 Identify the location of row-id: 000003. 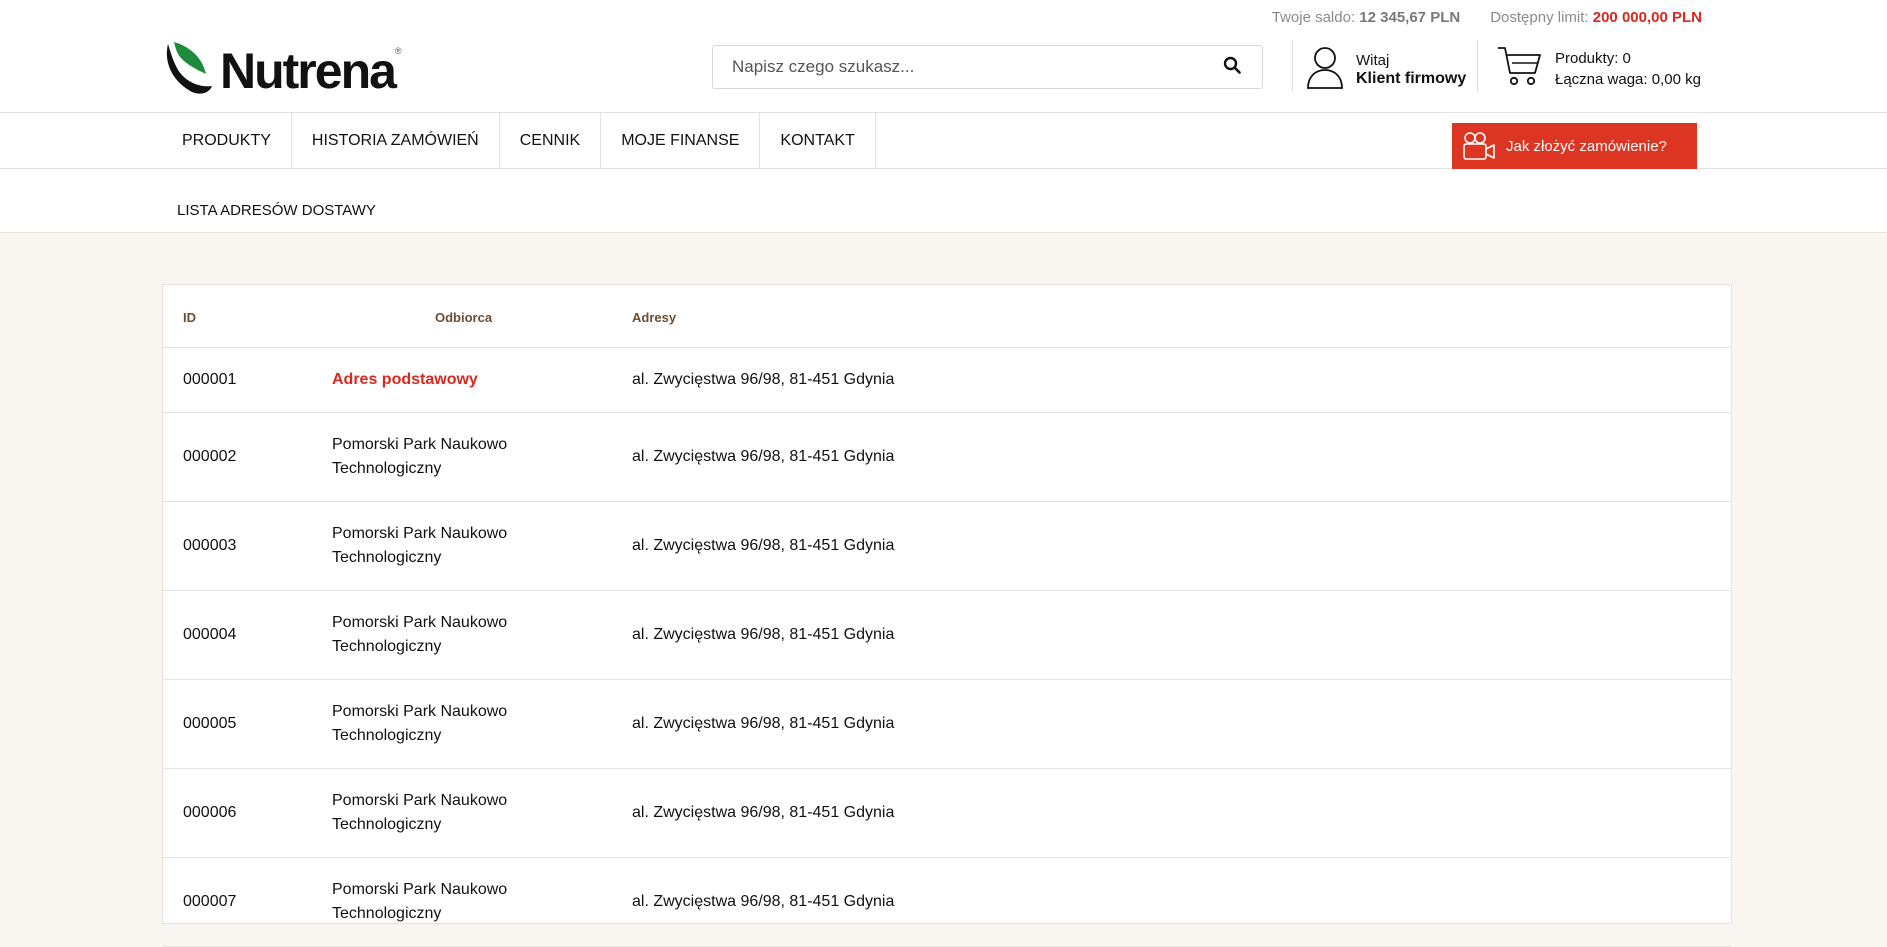
(210, 545).